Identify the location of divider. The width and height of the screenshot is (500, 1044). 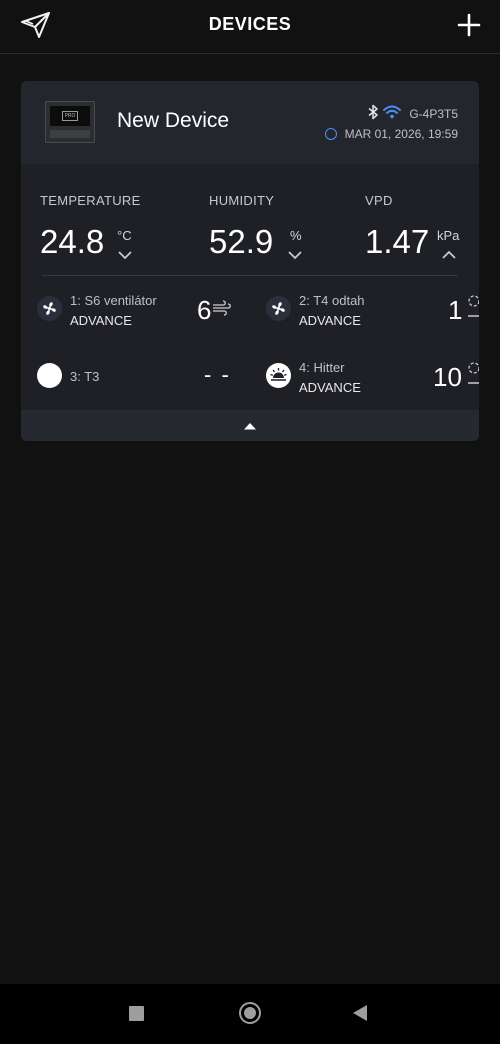
(250, 275).